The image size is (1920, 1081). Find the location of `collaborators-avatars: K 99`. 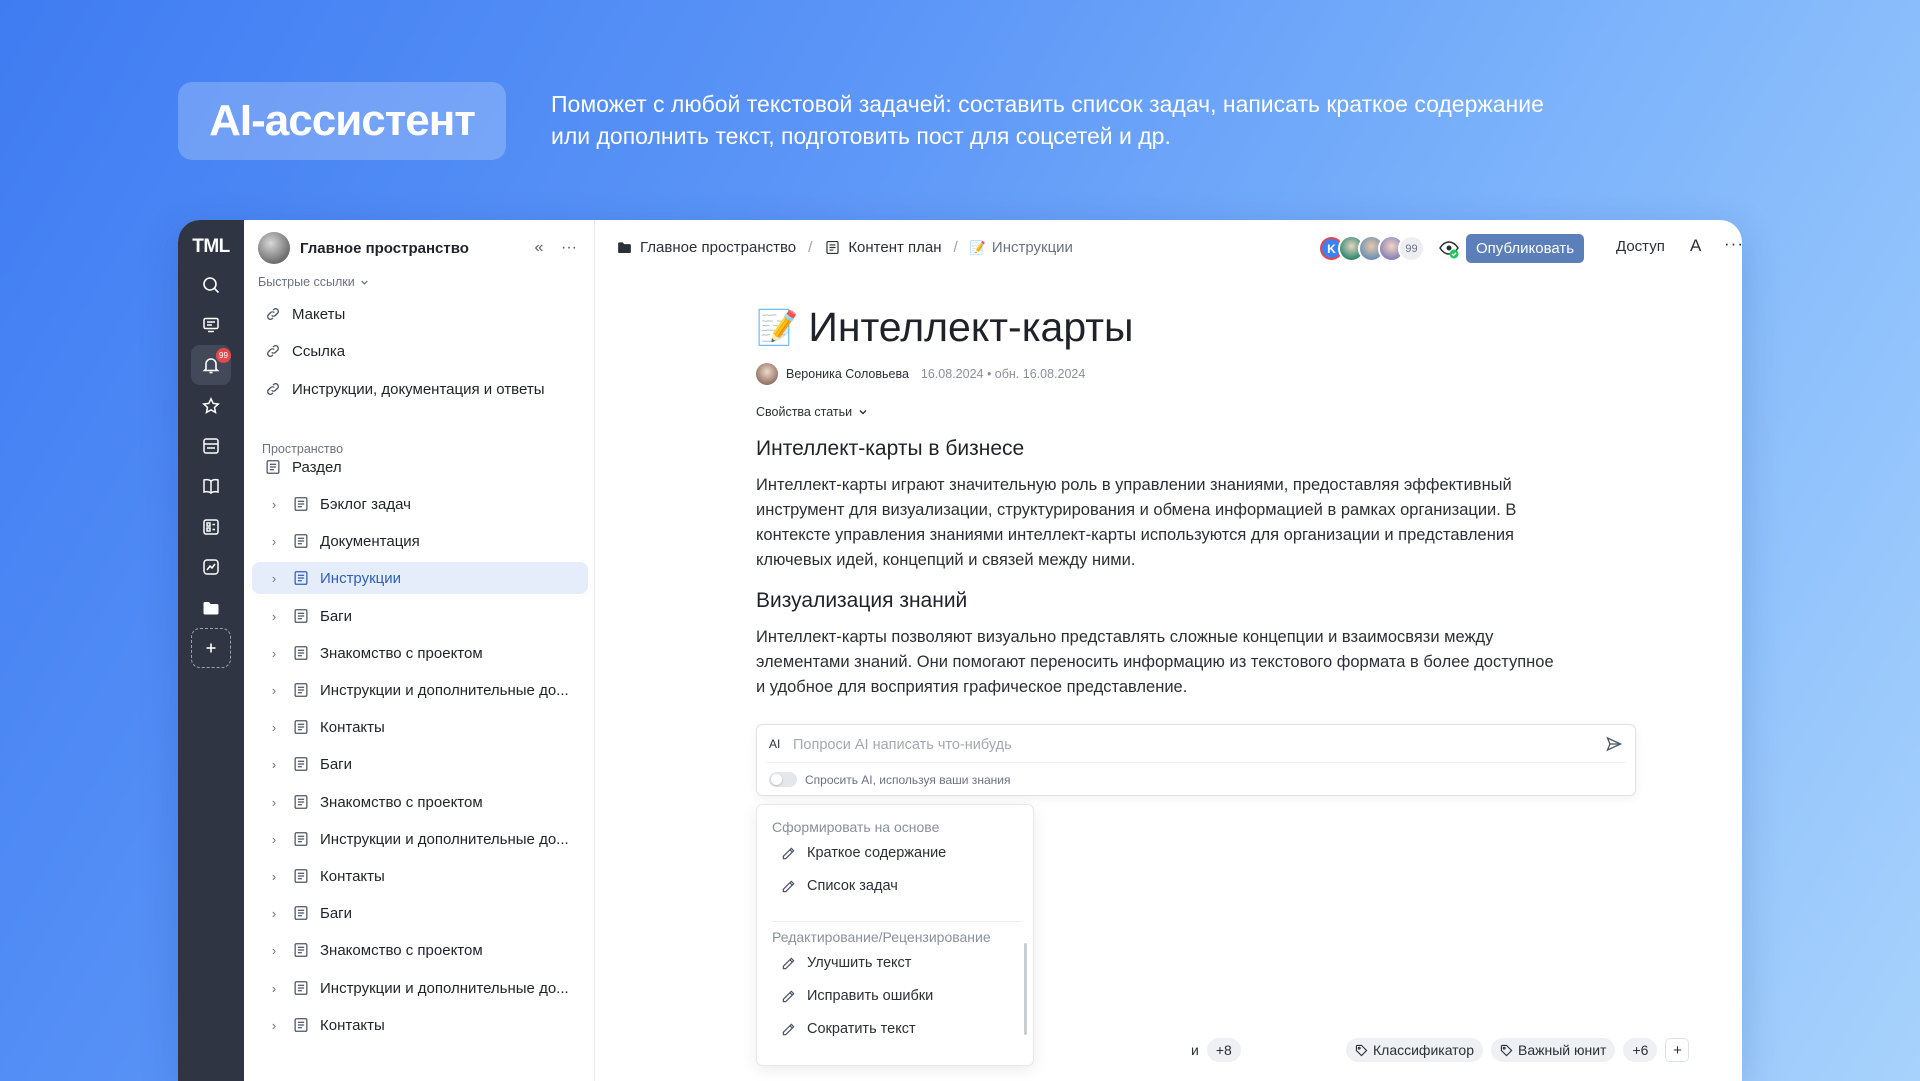

collaborators-avatars: K 99 is located at coordinates (1371, 248).